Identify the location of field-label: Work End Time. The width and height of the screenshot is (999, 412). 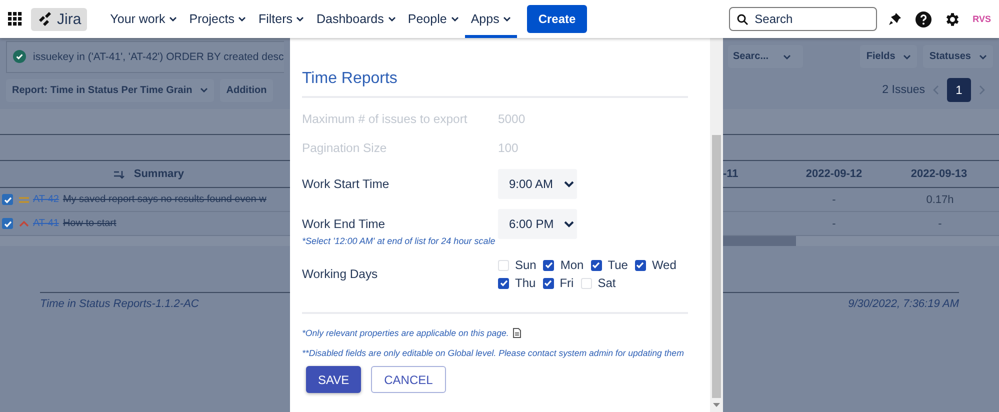
(344, 224).